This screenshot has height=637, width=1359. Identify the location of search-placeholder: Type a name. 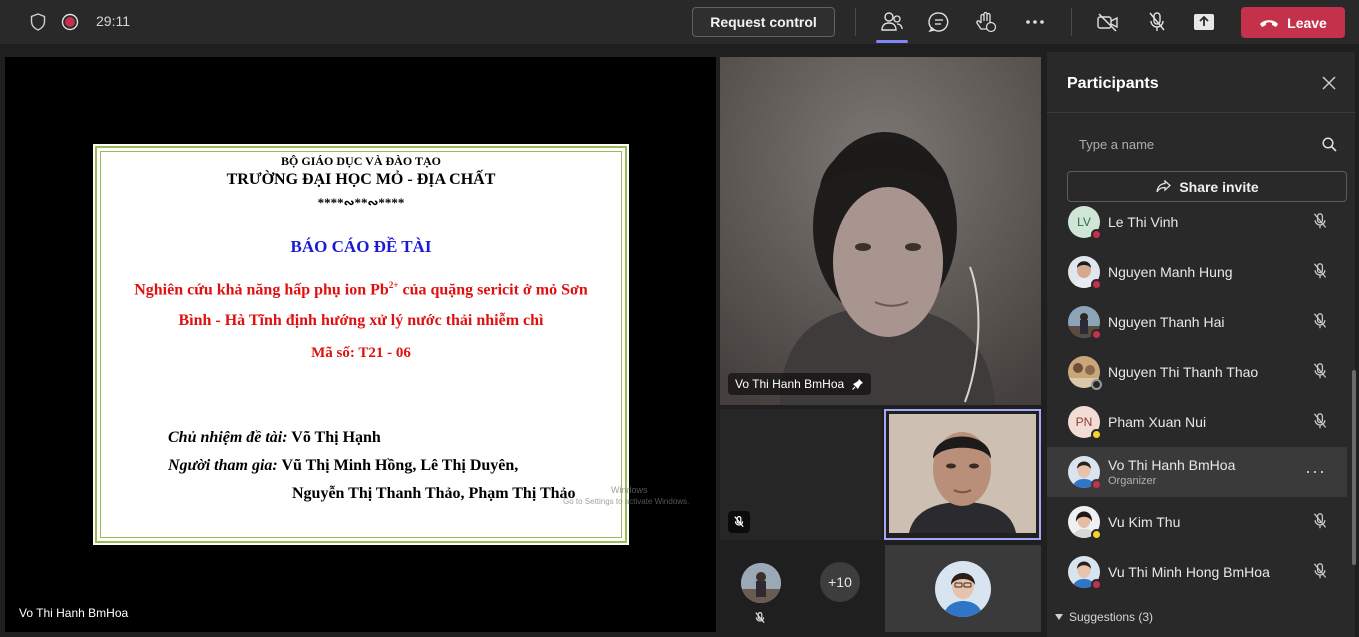
(1117, 144).